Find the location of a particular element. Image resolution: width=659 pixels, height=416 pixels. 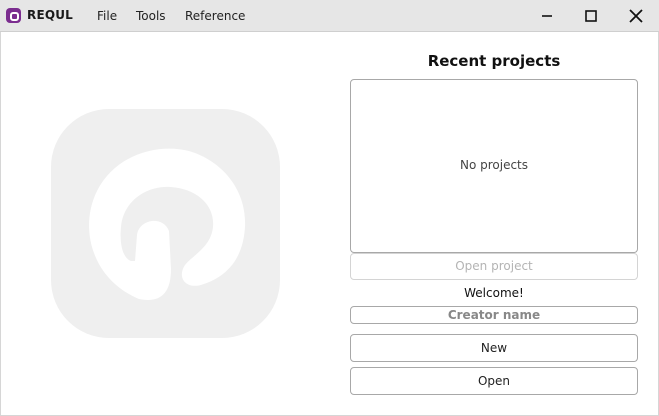

maximize-button is located at coordinates (591, 16).